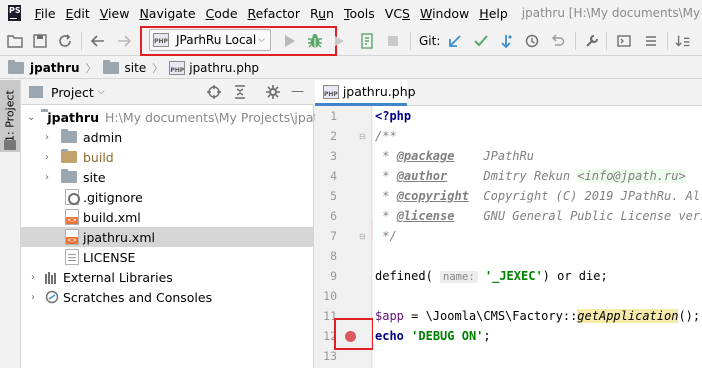 The image size is (702, 368). I want to click on database-icon, so click(651, 41).